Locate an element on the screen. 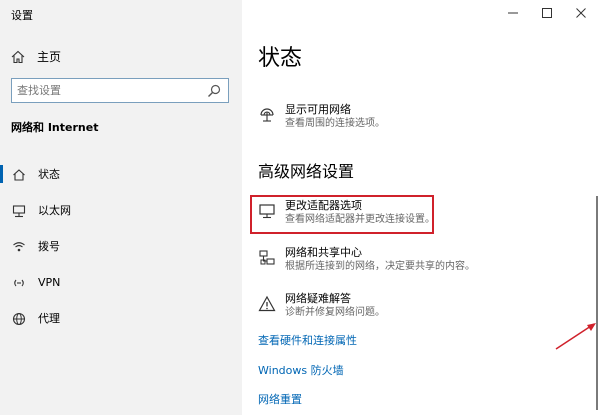 This screenshot has height=415, width=600. advanced-settings-heading: 高级网络设置 is located at coordinates (306, 171).